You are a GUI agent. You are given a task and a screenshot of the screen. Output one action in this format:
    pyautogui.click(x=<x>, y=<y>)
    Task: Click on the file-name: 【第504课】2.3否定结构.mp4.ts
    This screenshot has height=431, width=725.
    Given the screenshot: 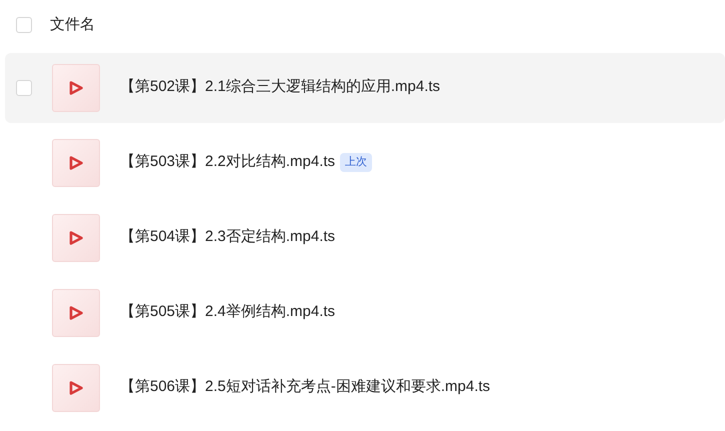 What is the action you would take?
    pyautogui.click(x=228, y=237)
    